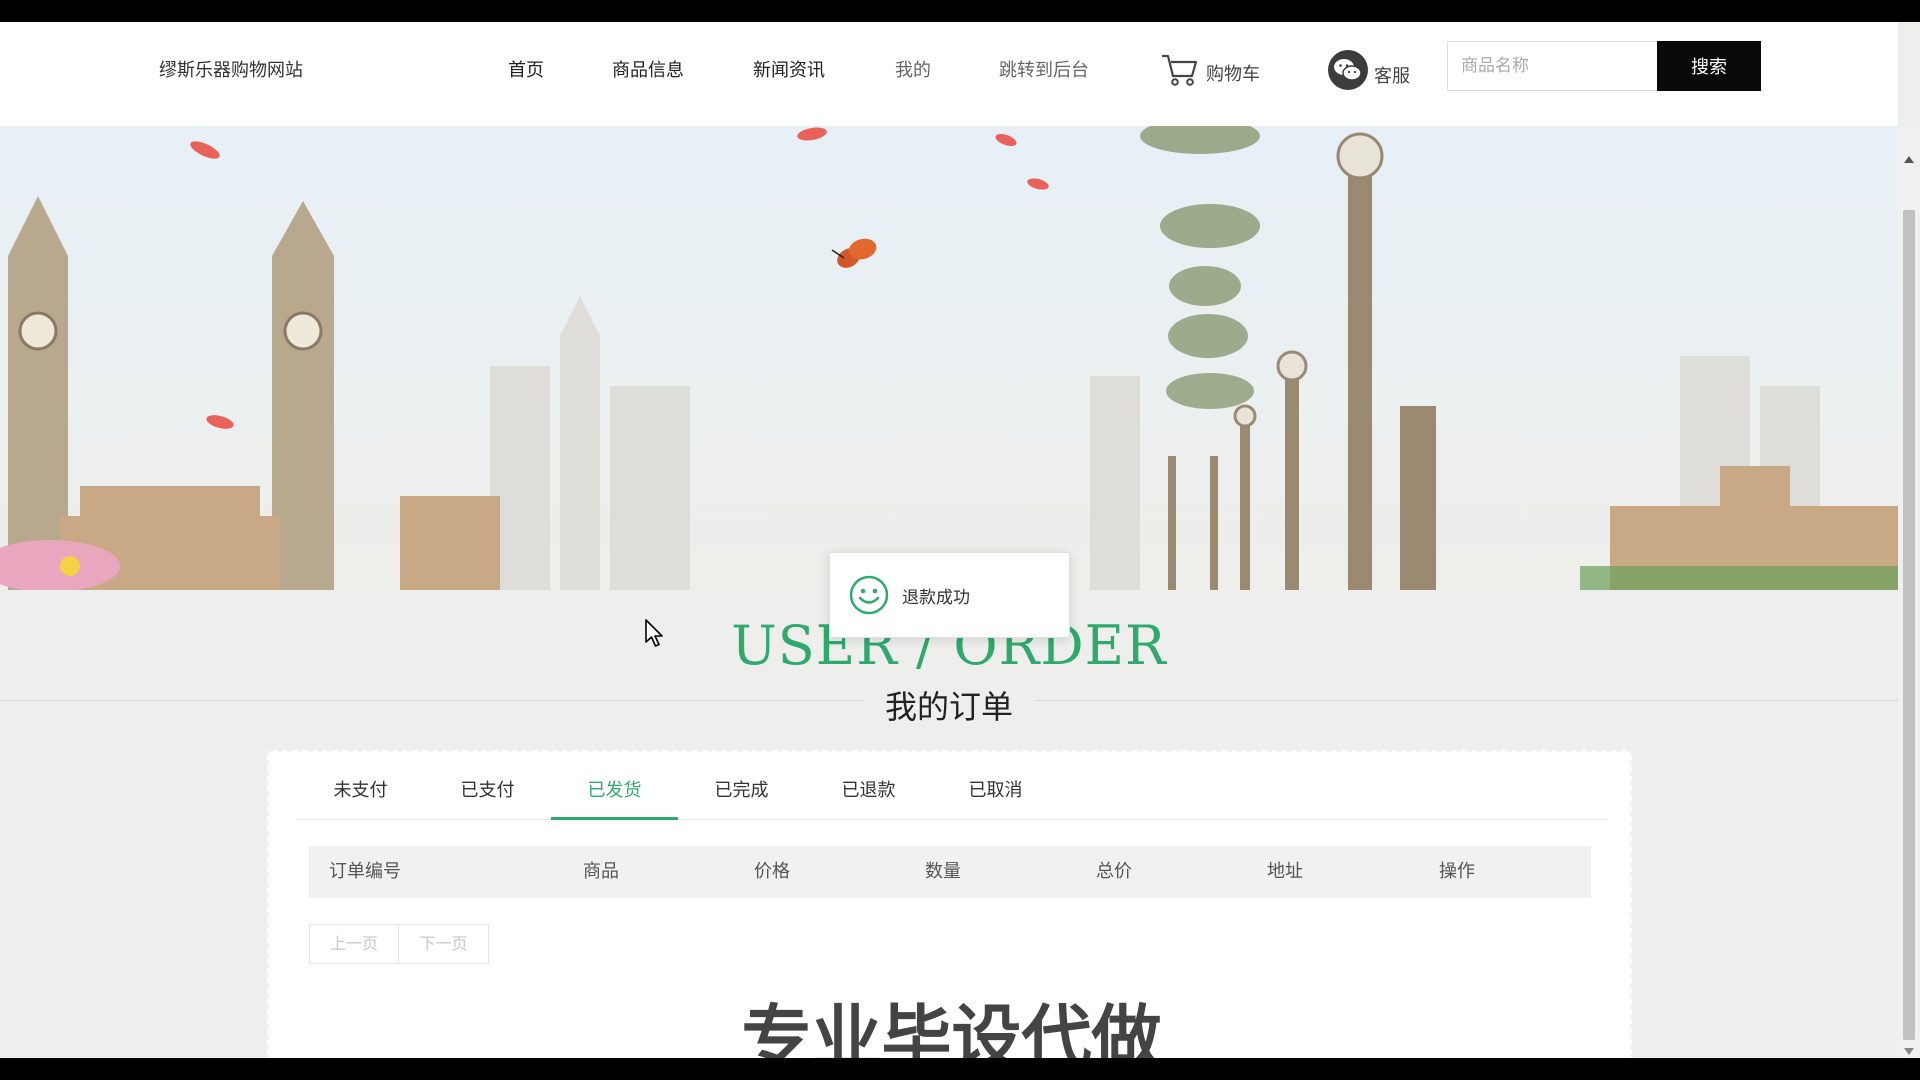  I want to click on customer-service-link: 客服, so click(1369, 68).